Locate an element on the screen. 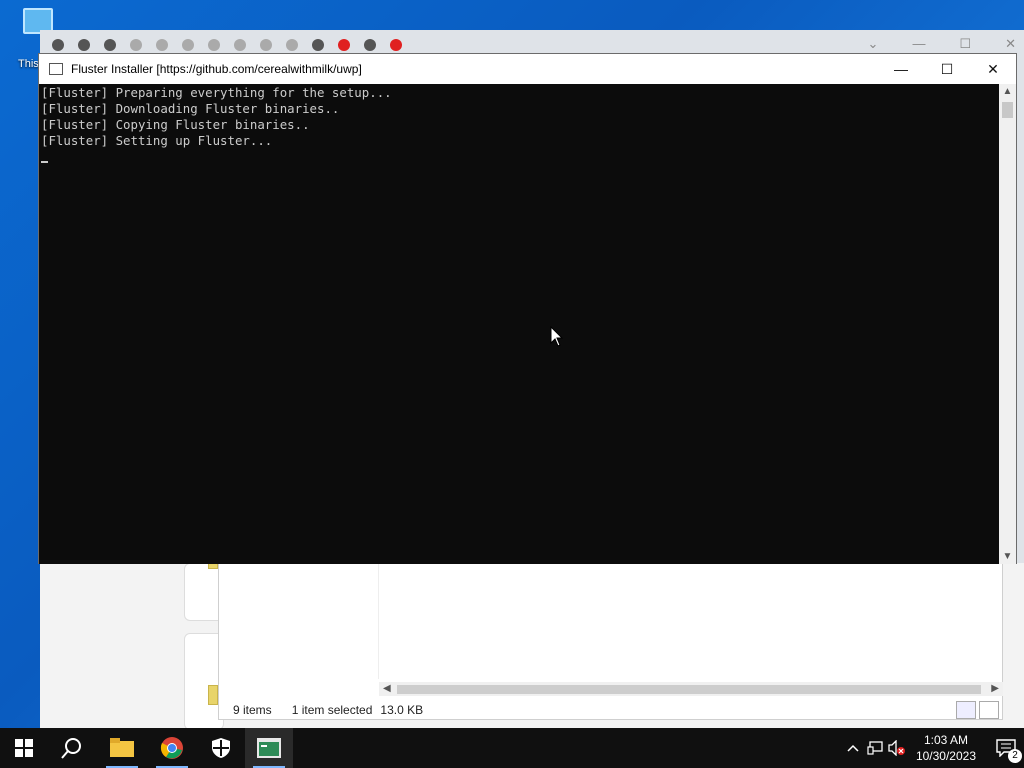  security-icon is located at coordinates (221, 748).